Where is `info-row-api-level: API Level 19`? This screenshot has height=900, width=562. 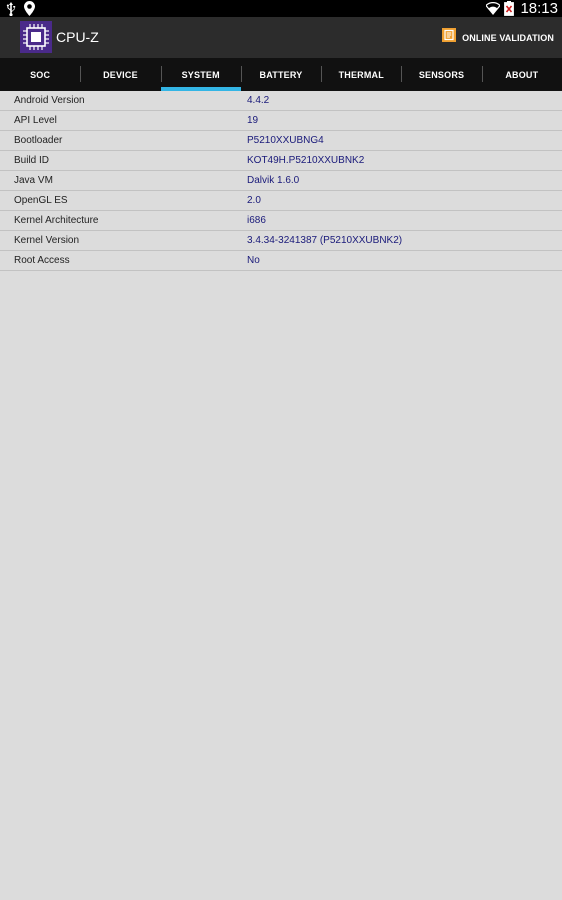
info-row-api-level: API Level 19 is located at coordinates (281, 121).